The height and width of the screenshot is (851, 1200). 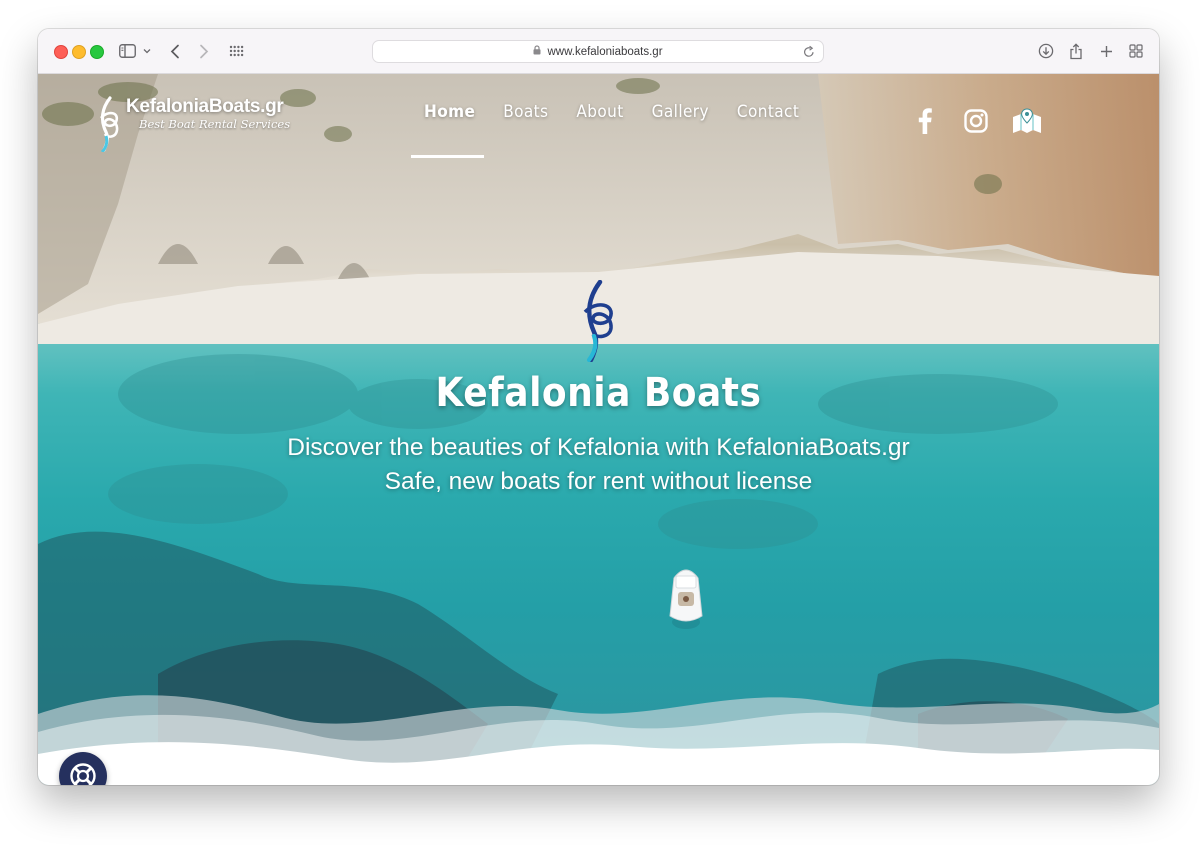 What do you see at coordinates (127, 51) in the screenshot?
I see `sidebar-icon` at bounding box center [127, 51].